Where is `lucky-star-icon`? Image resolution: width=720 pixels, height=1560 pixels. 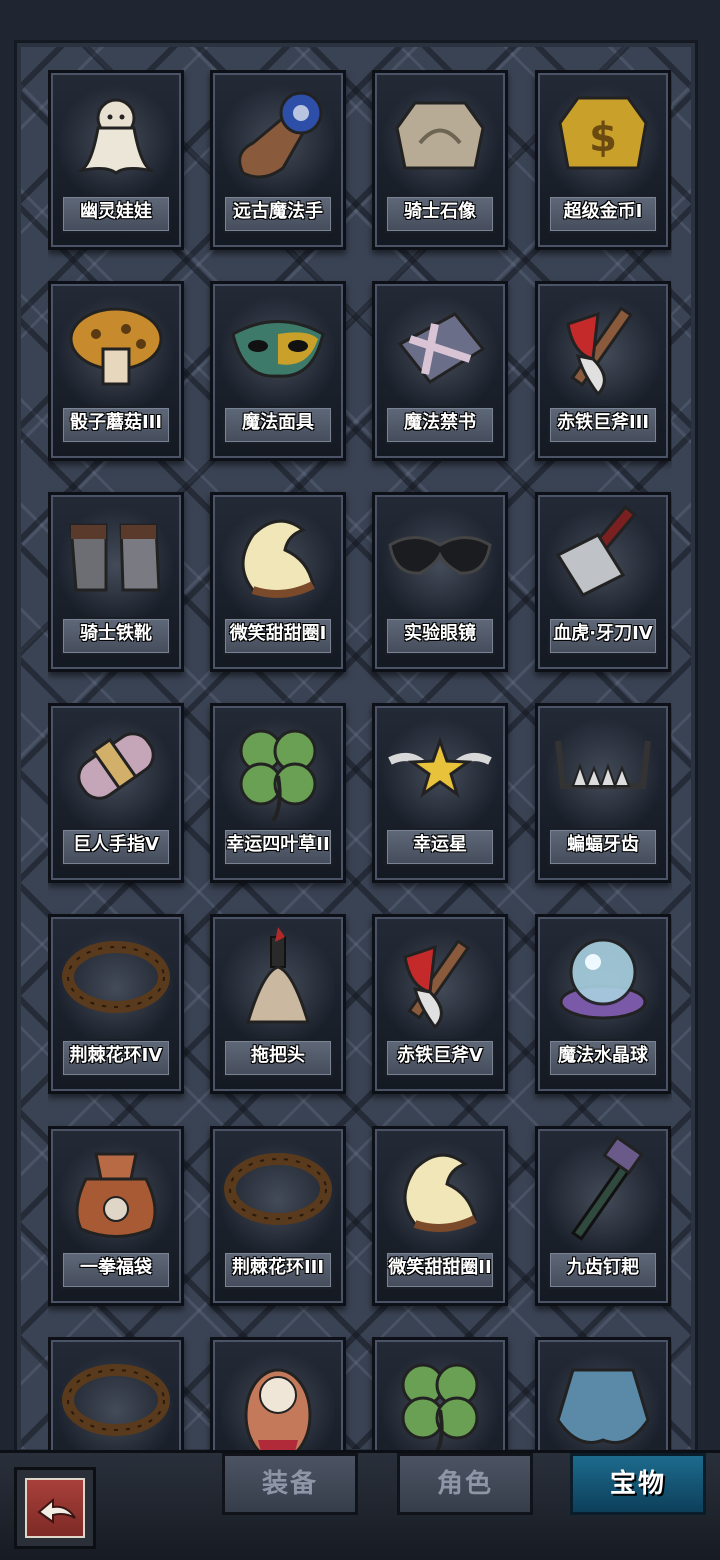 lucky-star-icon is located at coordinates (440, 767).